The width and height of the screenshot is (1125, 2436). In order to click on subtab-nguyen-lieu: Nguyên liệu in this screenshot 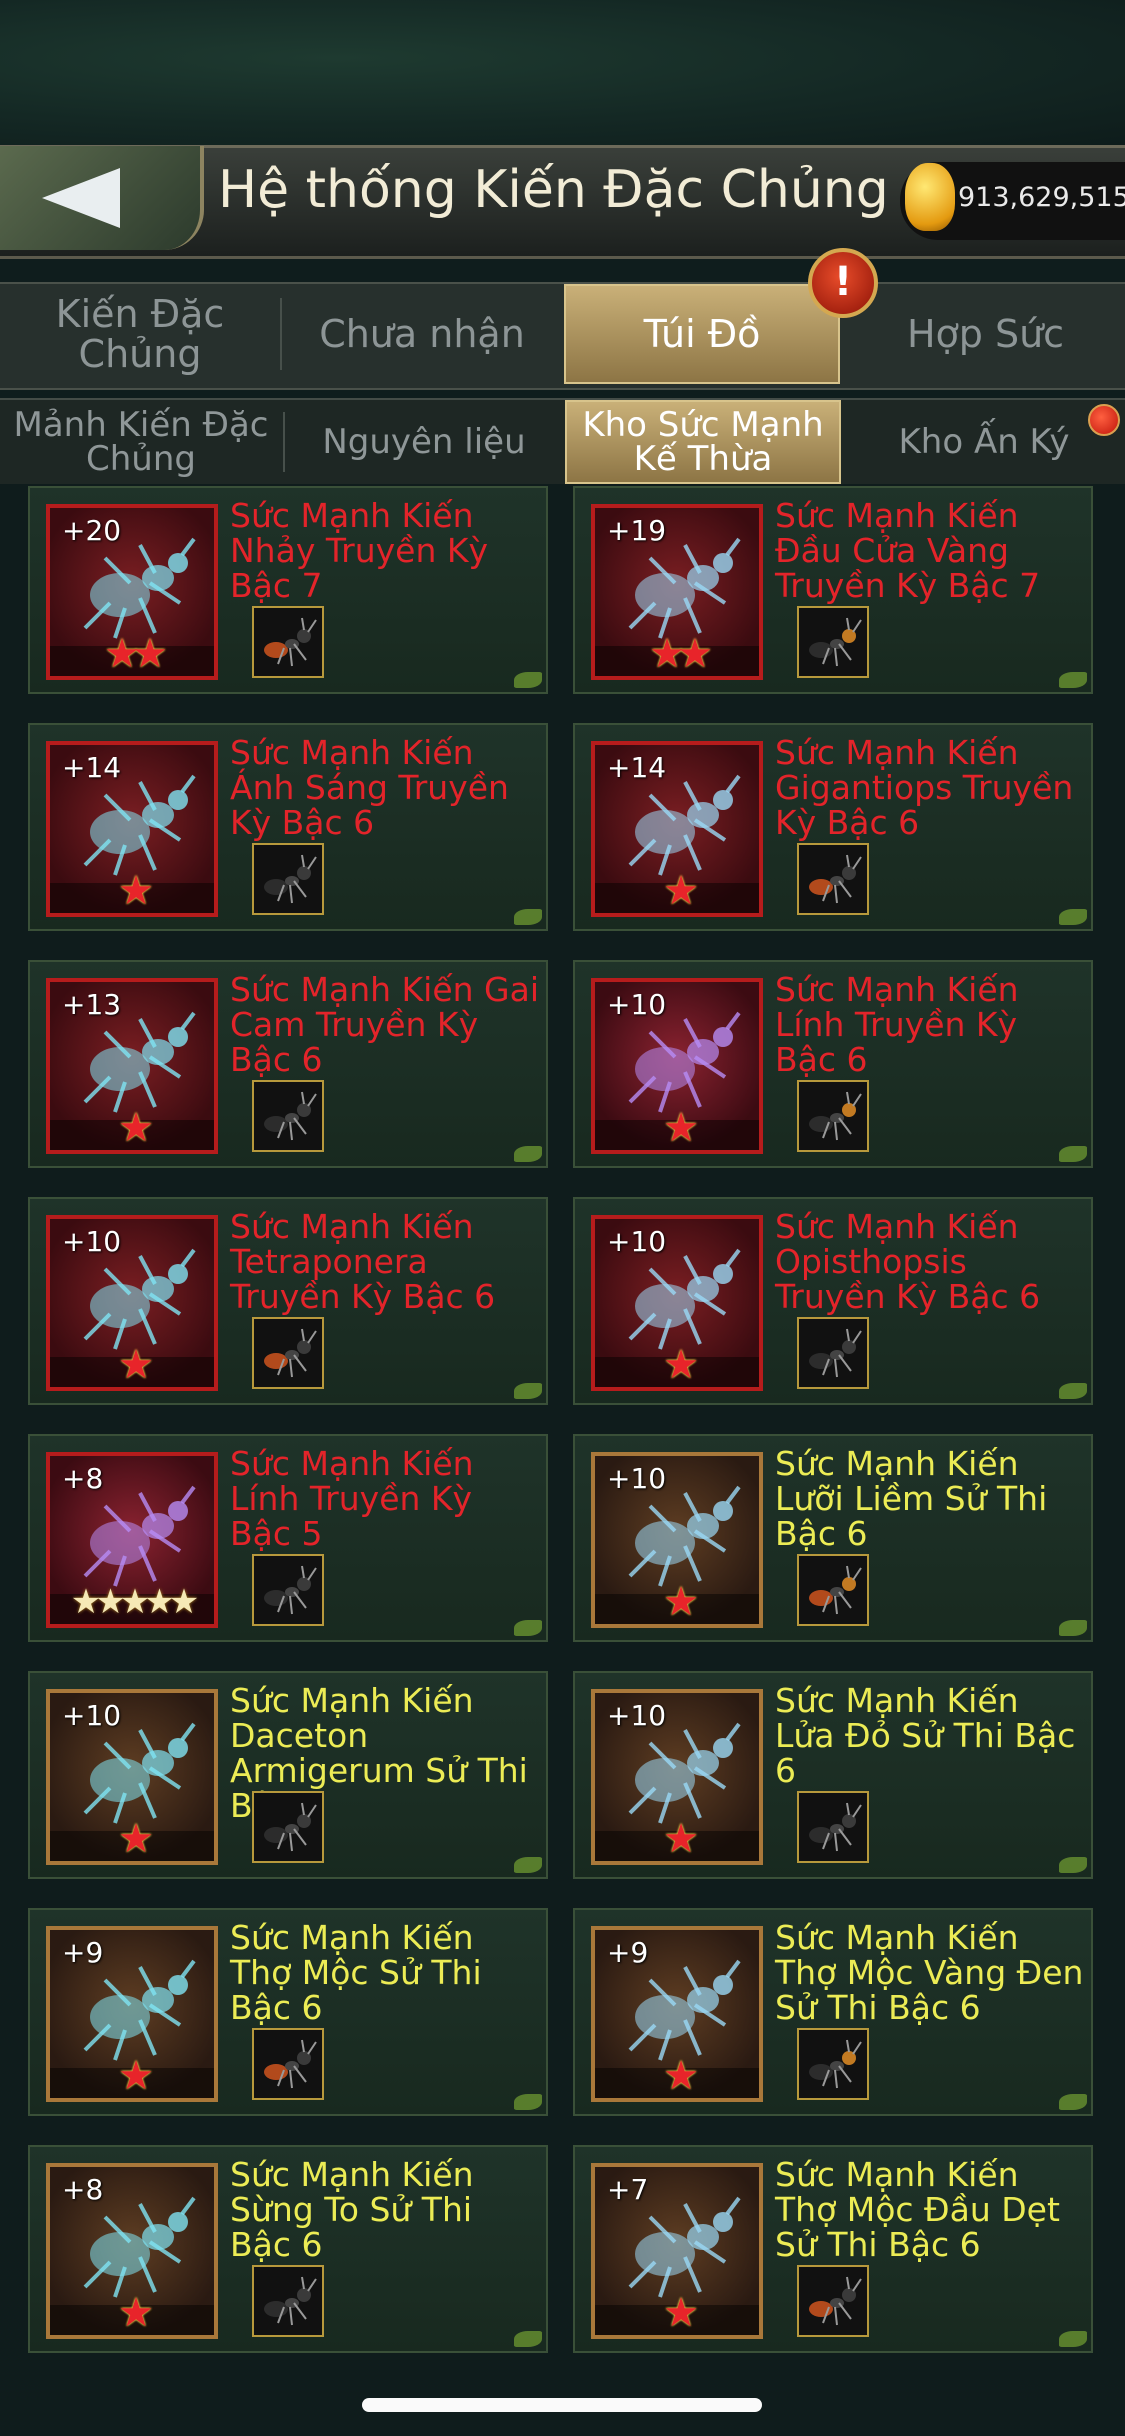, I will do `click(424, 442)`.